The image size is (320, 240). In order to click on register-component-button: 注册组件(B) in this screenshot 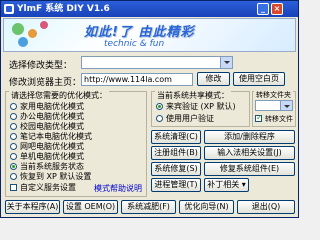, I will do `click(176, 153)`.